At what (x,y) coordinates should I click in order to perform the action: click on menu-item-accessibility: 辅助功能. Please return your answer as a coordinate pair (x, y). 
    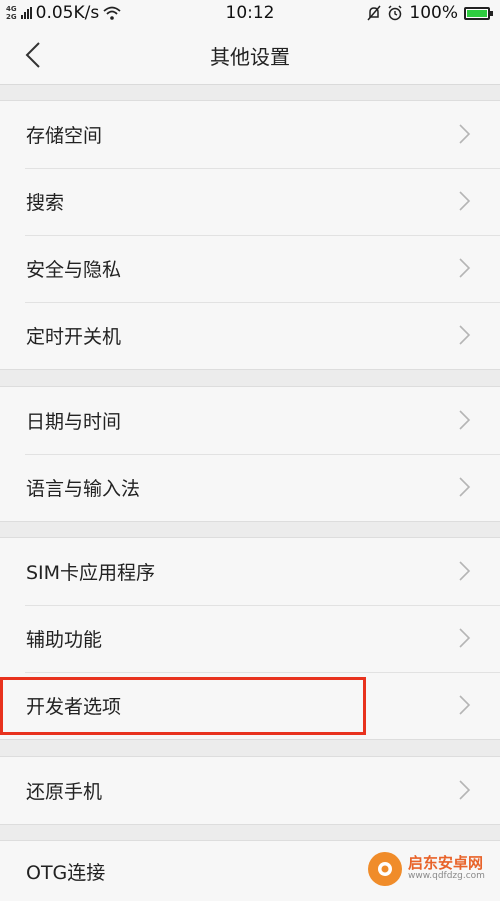
    Looking at the image, I should click on (250, 638).